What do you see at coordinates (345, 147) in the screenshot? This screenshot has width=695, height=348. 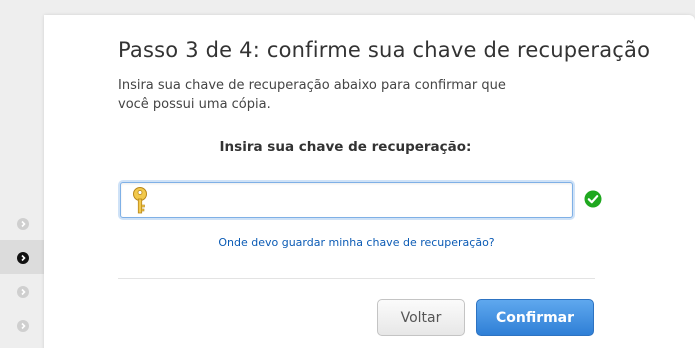 I see `recovery-key-label: Insira sua chave de recuperação:` at bounding box center [345, 147].